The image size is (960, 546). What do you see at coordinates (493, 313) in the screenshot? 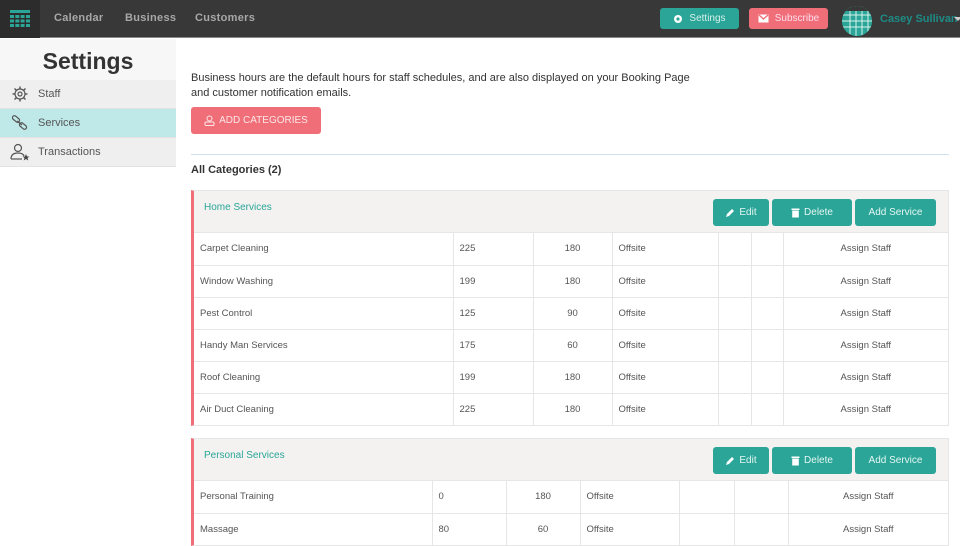
I see `service-price: 125` at bounding box center [493, 313].